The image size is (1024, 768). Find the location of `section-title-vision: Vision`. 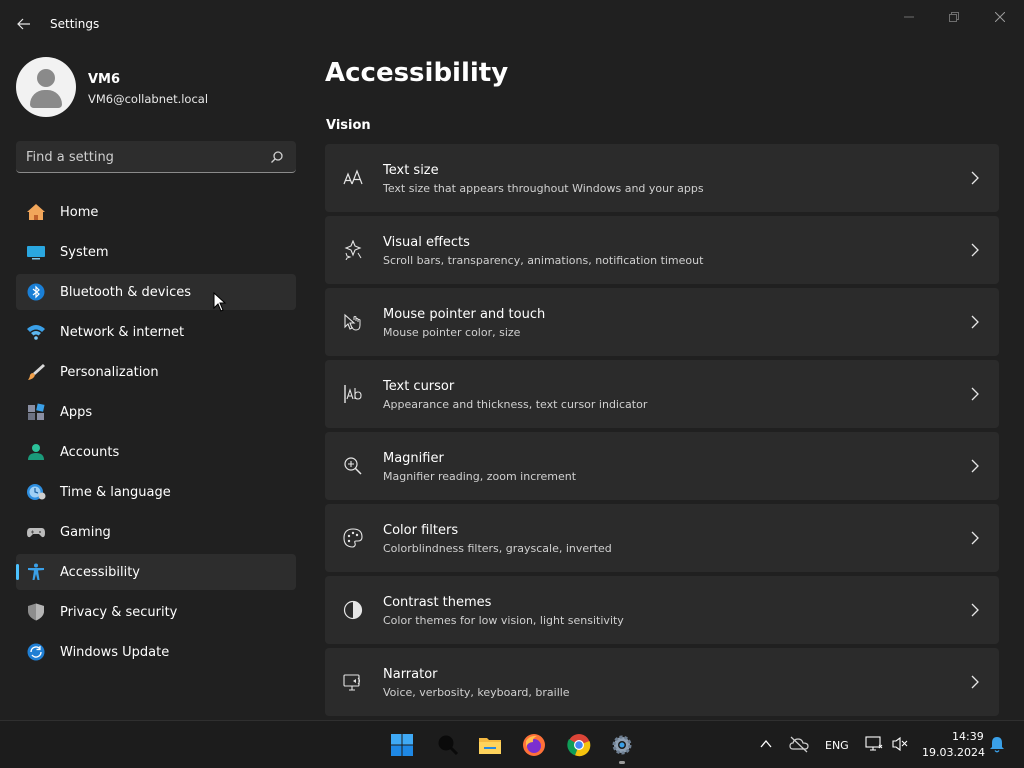

section-title-vision: Vision is located at coordinates (348, 125).